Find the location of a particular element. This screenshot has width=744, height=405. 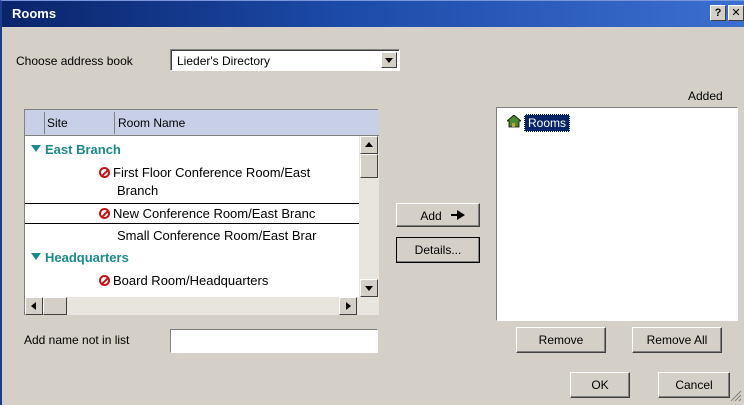

address-book-select: Lieder's Directory is located at coordinates (285, 60).